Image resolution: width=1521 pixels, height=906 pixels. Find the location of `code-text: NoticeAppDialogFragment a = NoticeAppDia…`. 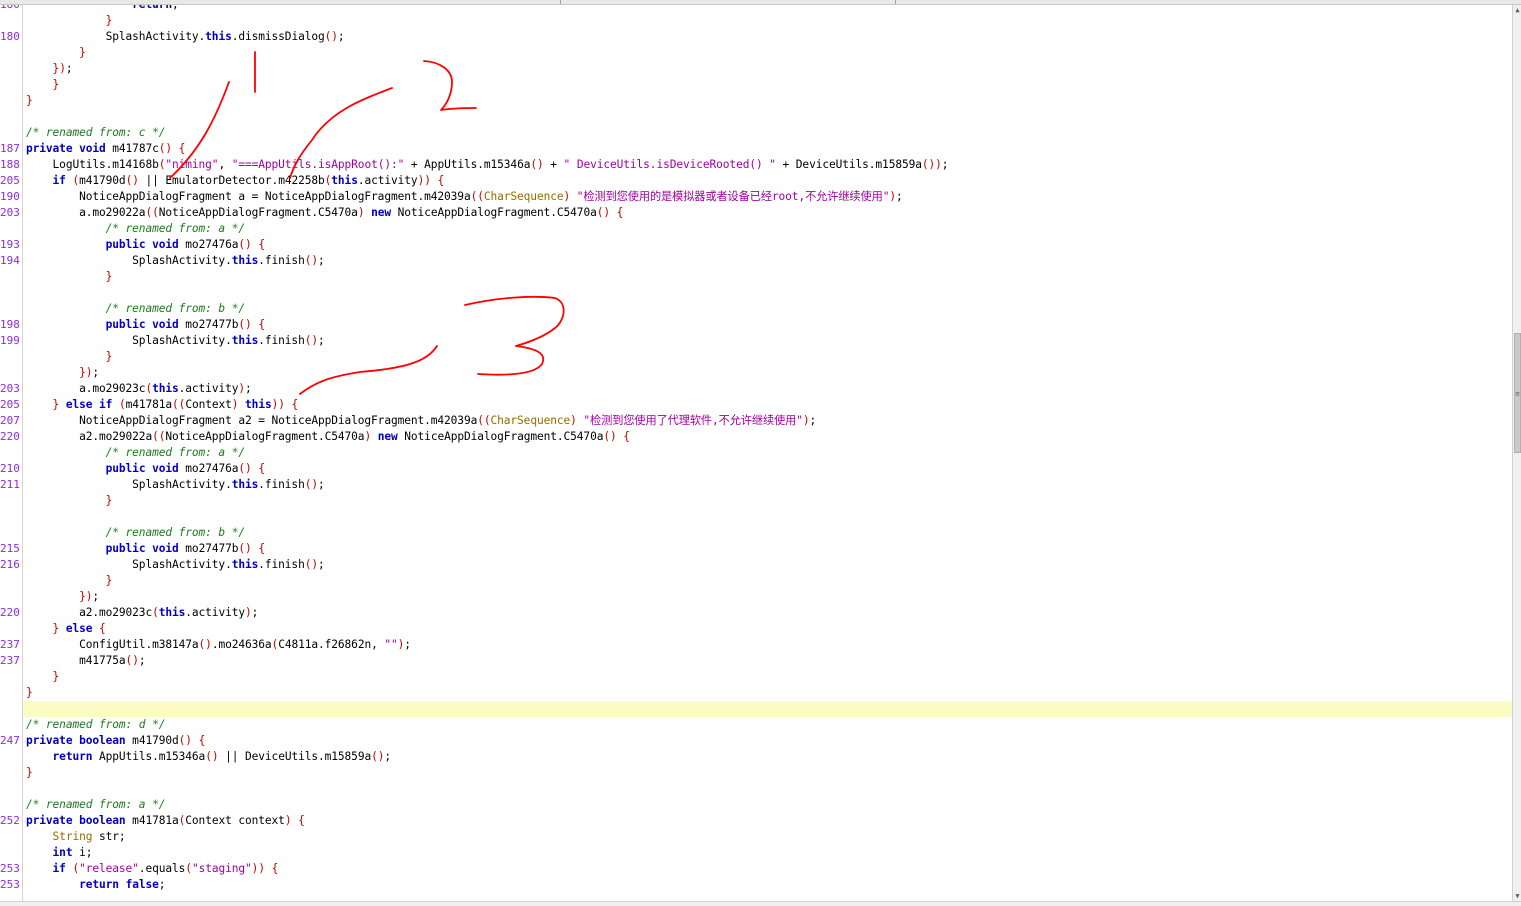

code-text: NoticeAppDialogFragment a = NoticeAppDia… is located at coordinates (464, 196).